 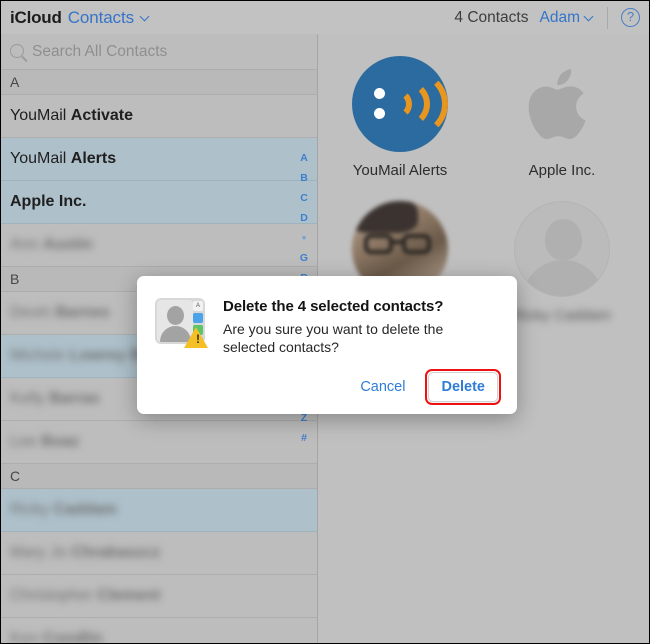 I want to click on contacts-warning-icon: A !, so click(x=181, y=322).